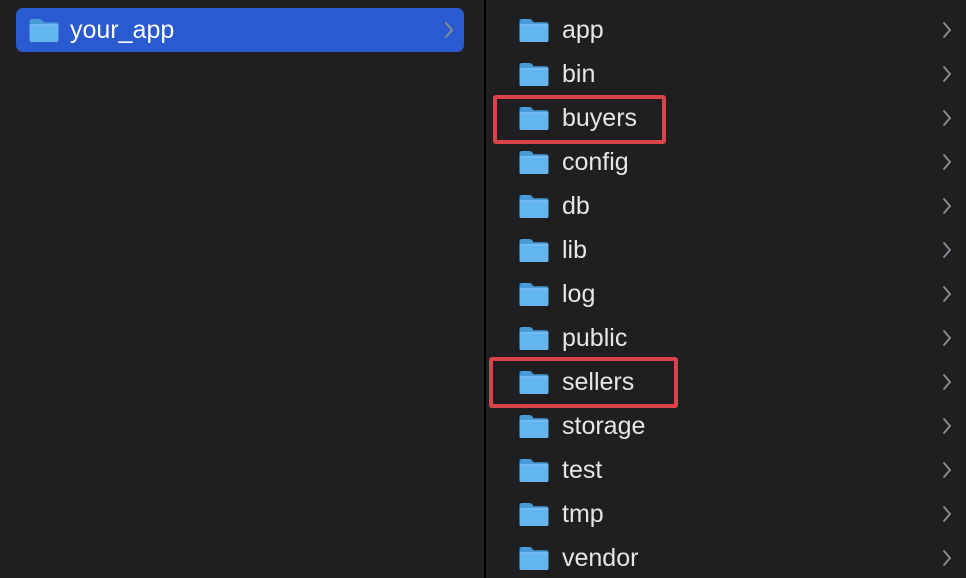  I want to click on folder-label: test, so click(582, 470).